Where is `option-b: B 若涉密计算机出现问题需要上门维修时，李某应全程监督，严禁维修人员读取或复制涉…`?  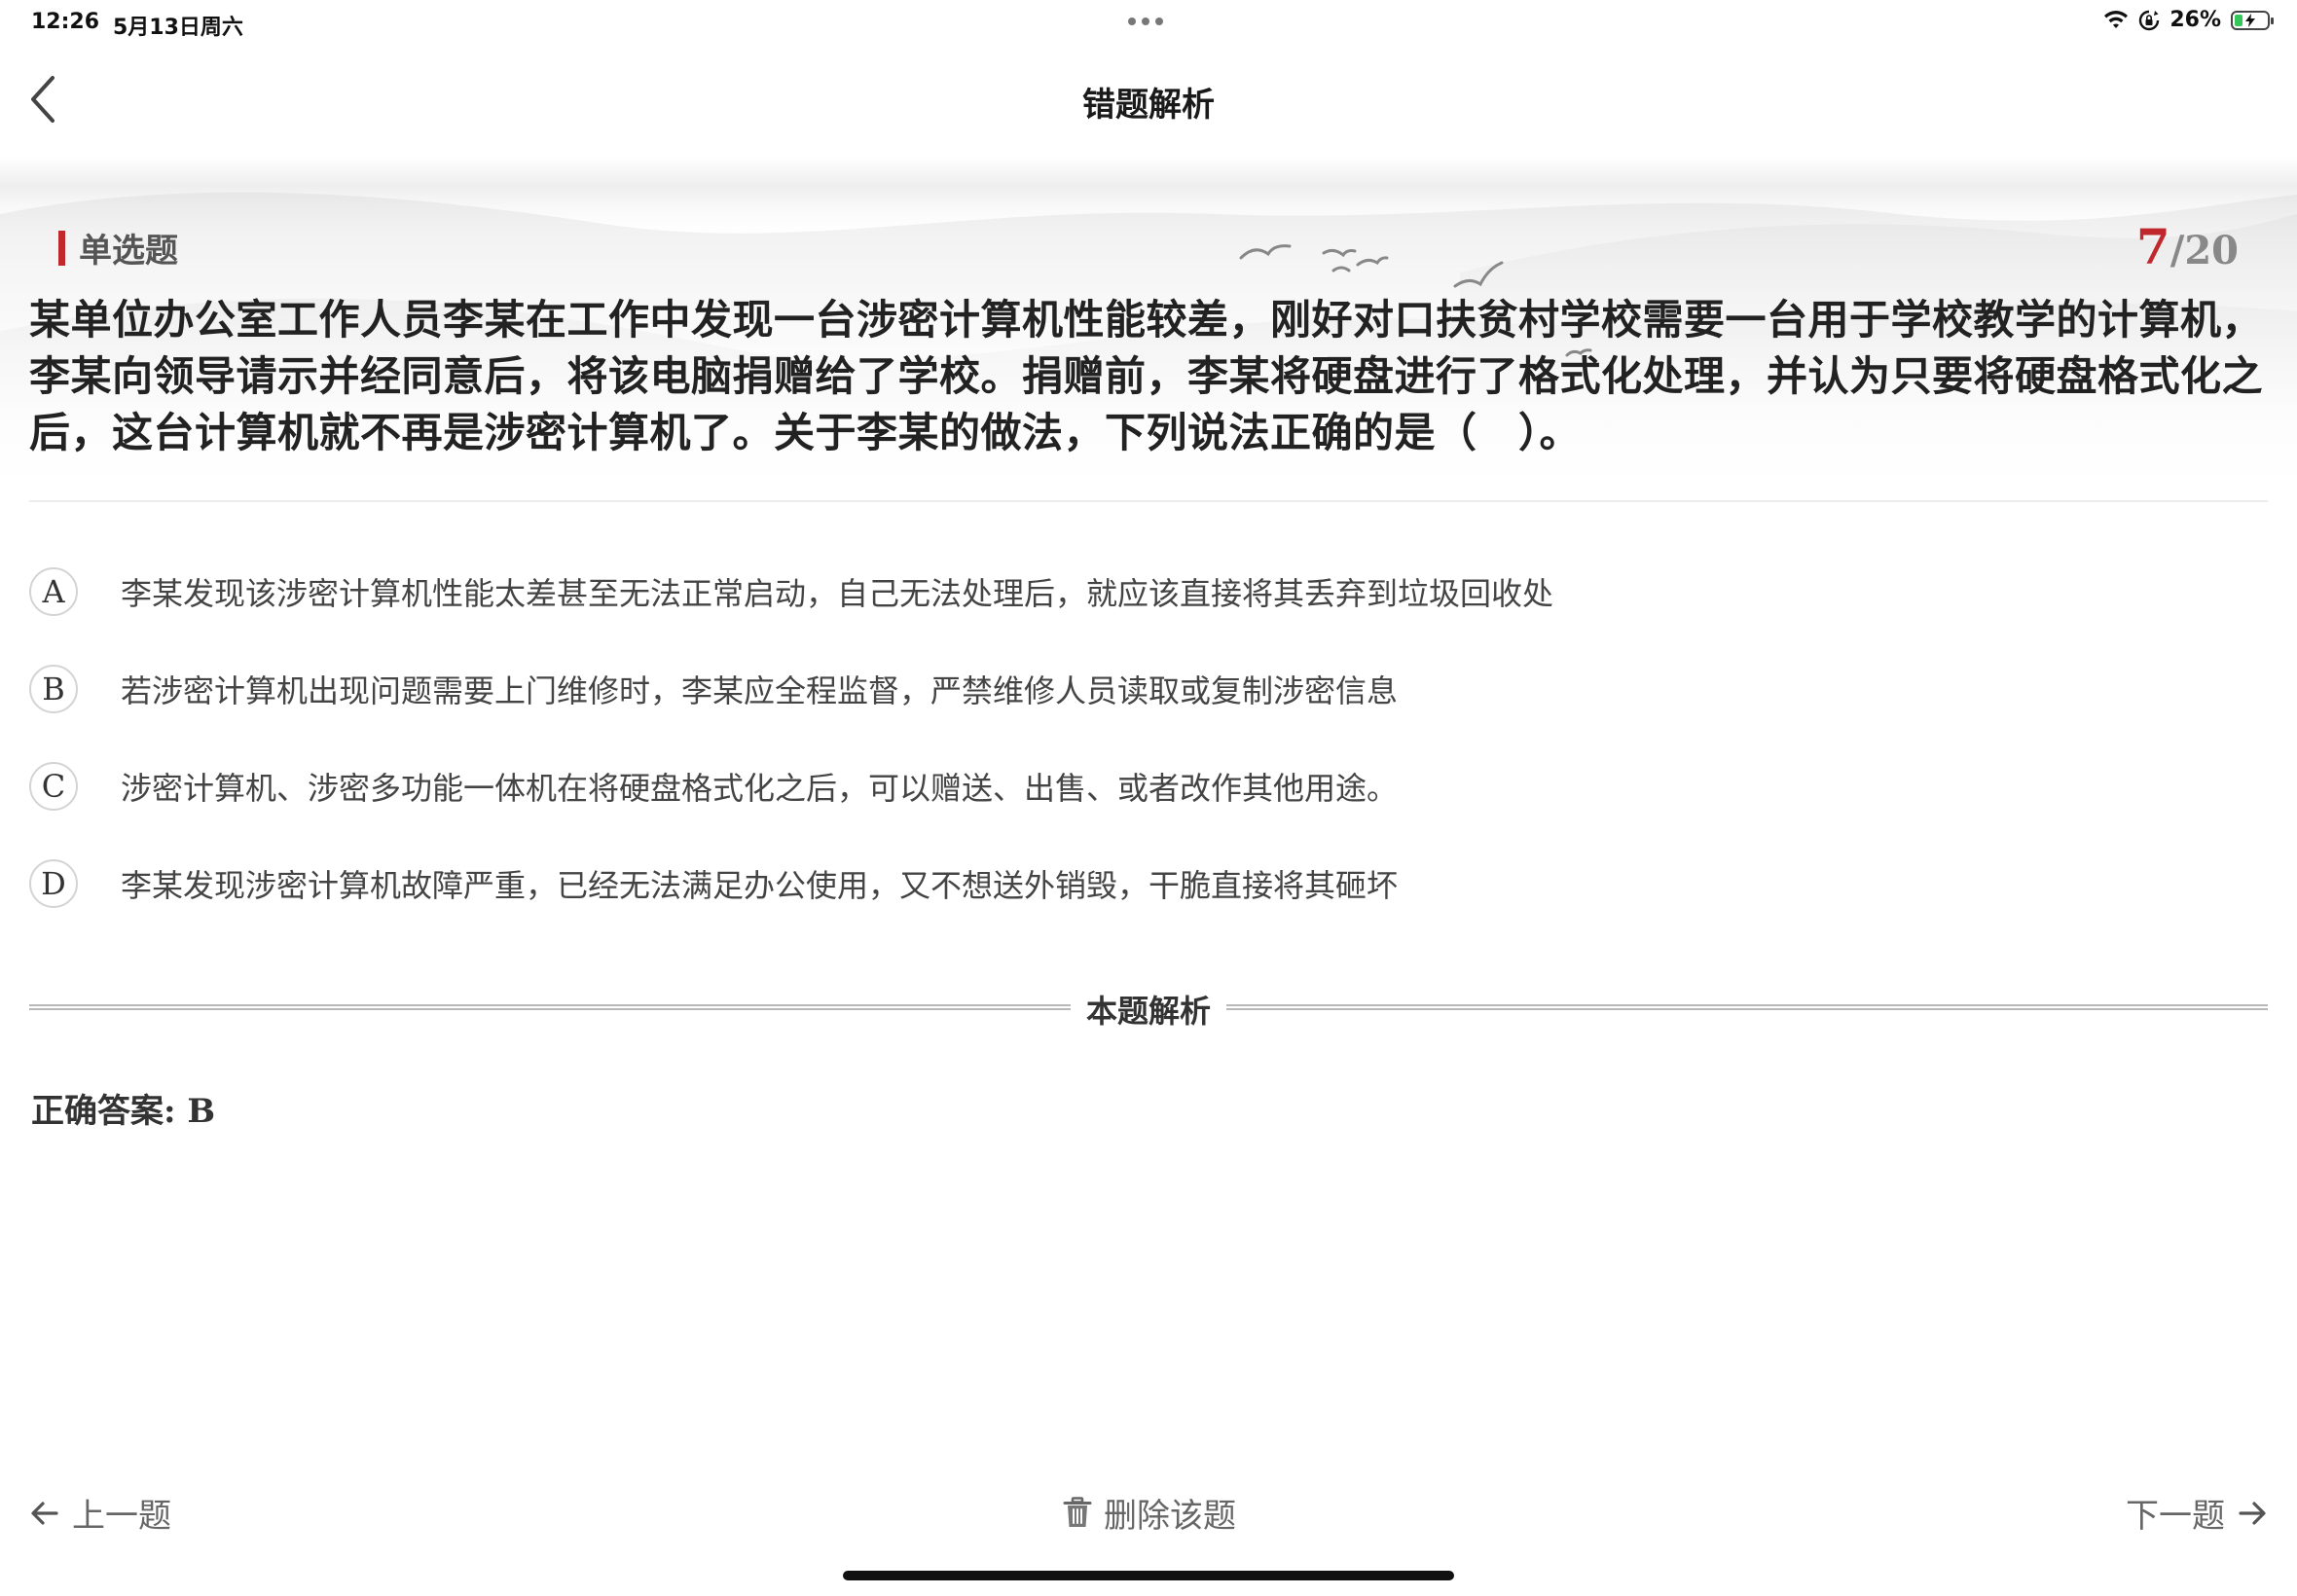 option-b: B 若涉密计算机出现问题需要上门维修时，李某应全程监督，严禁维修人员读取或复制涉… is located at coordinates (1148, 689).